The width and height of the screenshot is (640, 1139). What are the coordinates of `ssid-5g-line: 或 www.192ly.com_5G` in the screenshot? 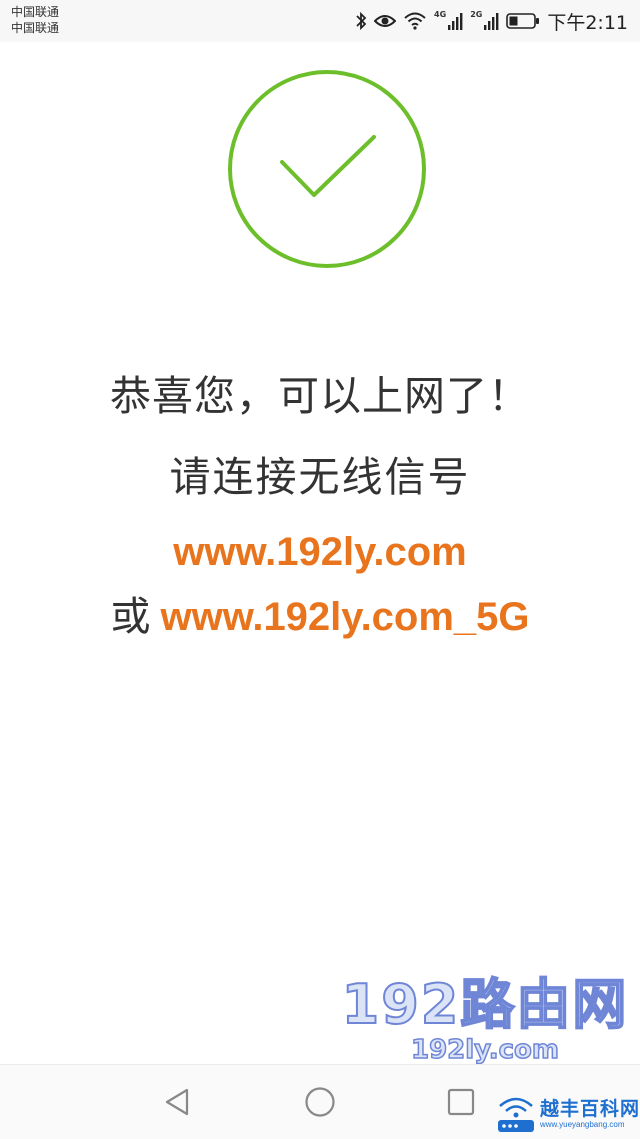 It's located at (320, 613).